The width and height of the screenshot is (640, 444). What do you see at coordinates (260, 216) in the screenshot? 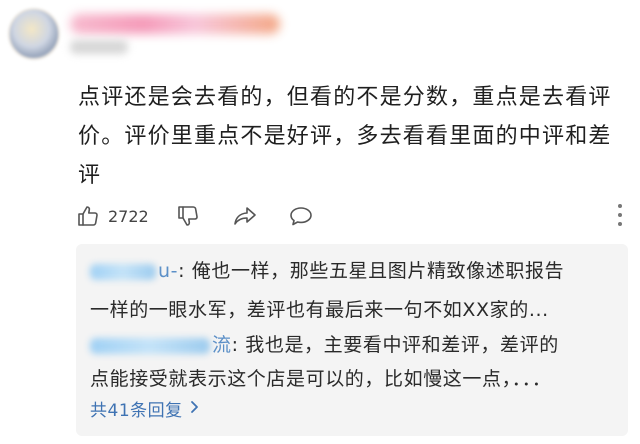
I see `share-button` at bounding box center [260, 216].